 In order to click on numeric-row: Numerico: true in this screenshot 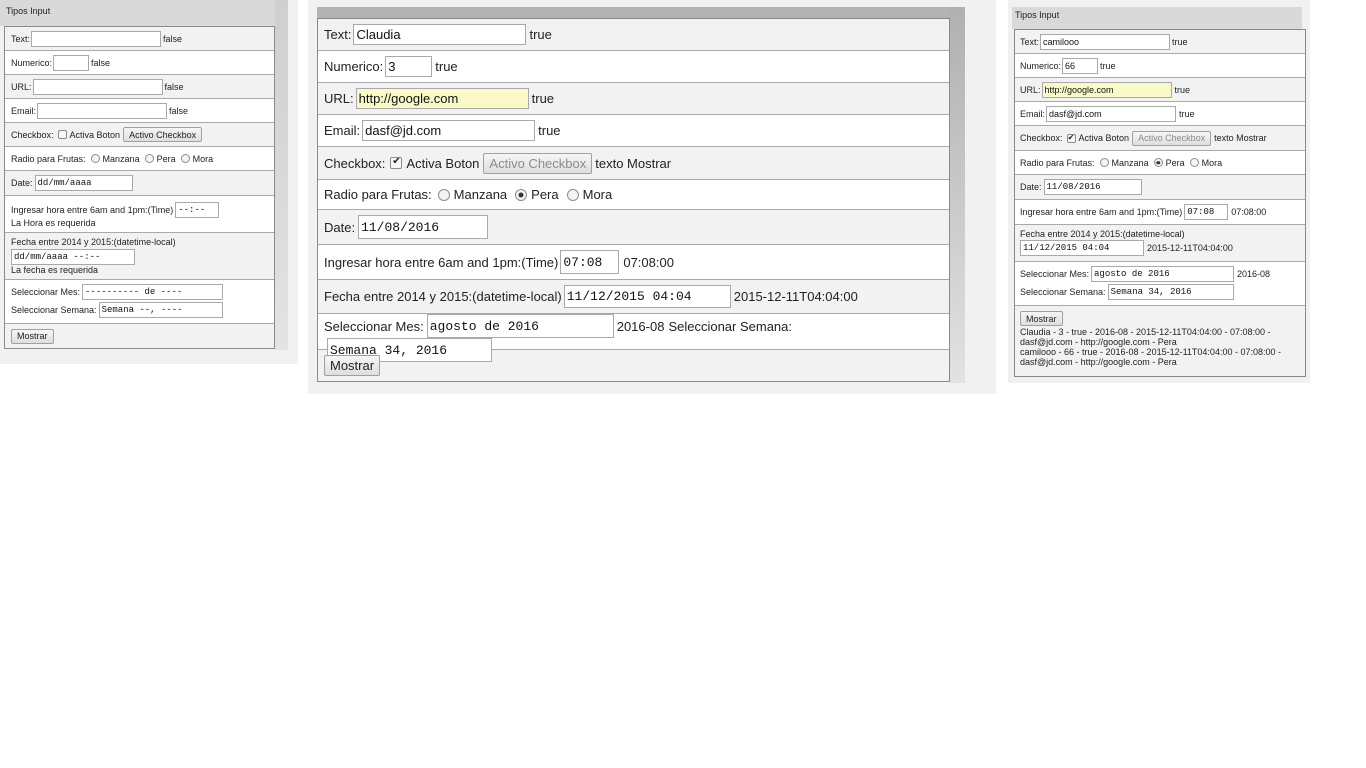, I will do `click(633, 67)`.